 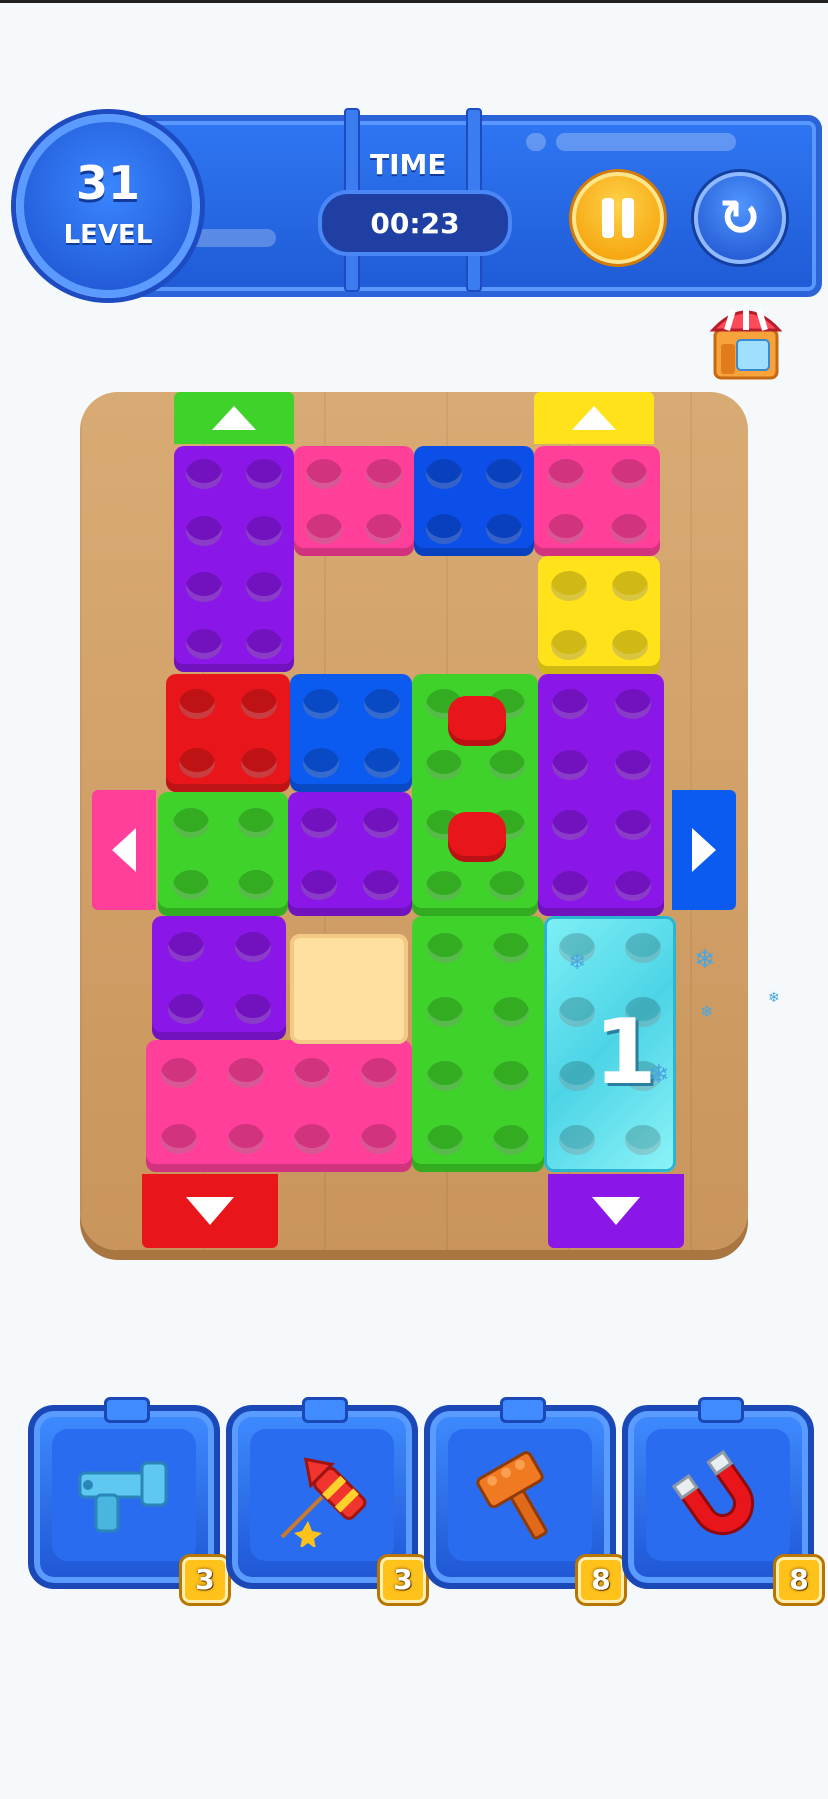 What do you see at coordinates (414, 1) in the screenshot?
I see `status-bar-edge` at bounding box center [414, 1].